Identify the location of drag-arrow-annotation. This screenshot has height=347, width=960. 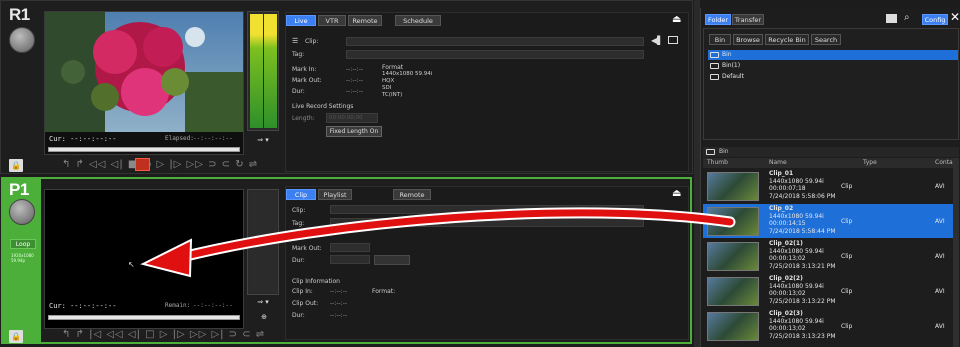
(438, 242).